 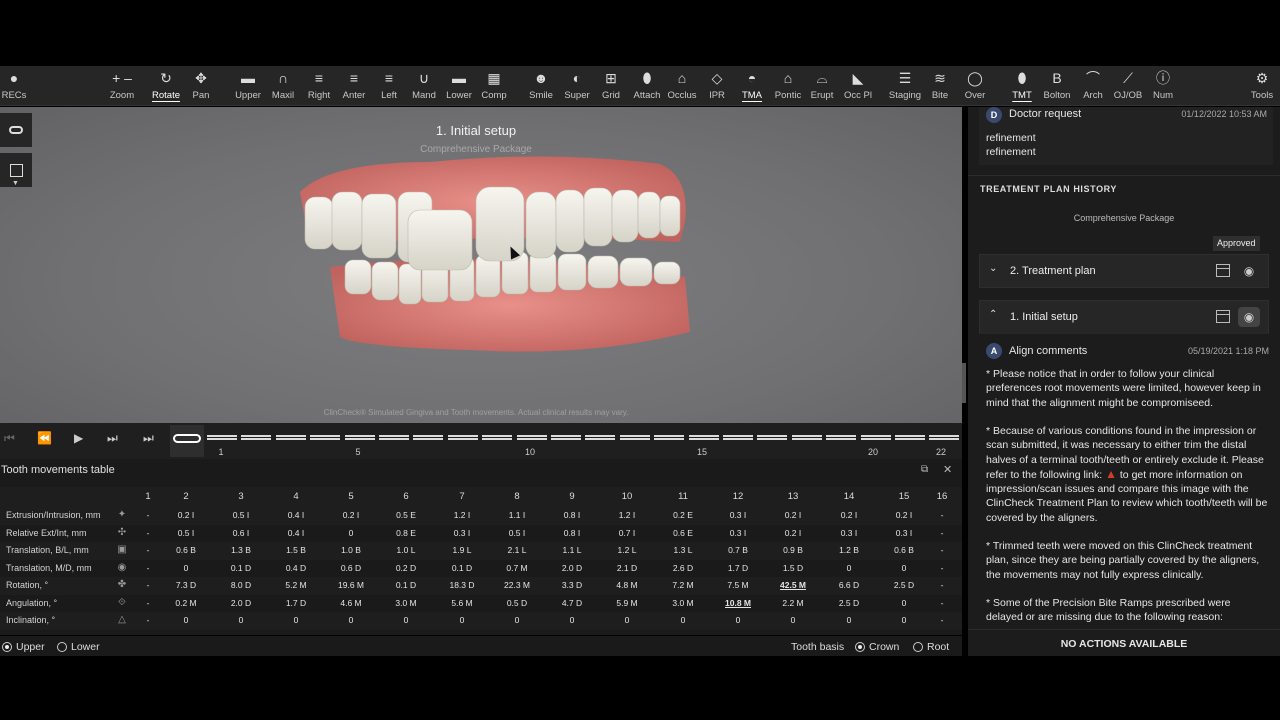 I want to click on tooth-number: 4, so click(x=296, y=496).